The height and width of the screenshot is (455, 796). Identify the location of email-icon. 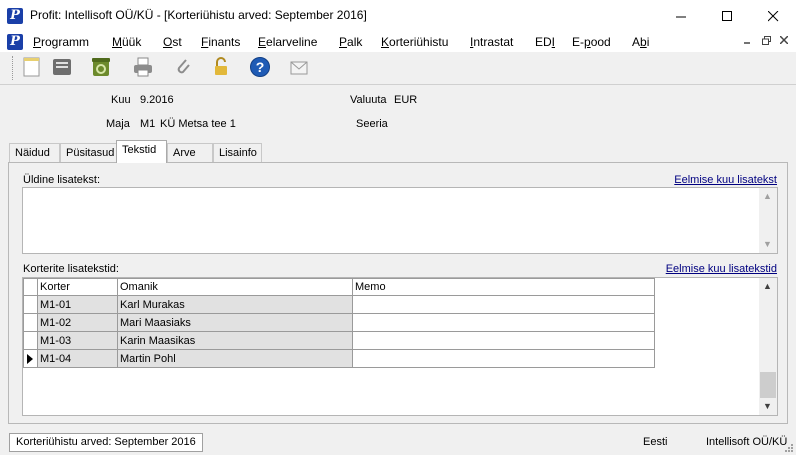
(299, 67).